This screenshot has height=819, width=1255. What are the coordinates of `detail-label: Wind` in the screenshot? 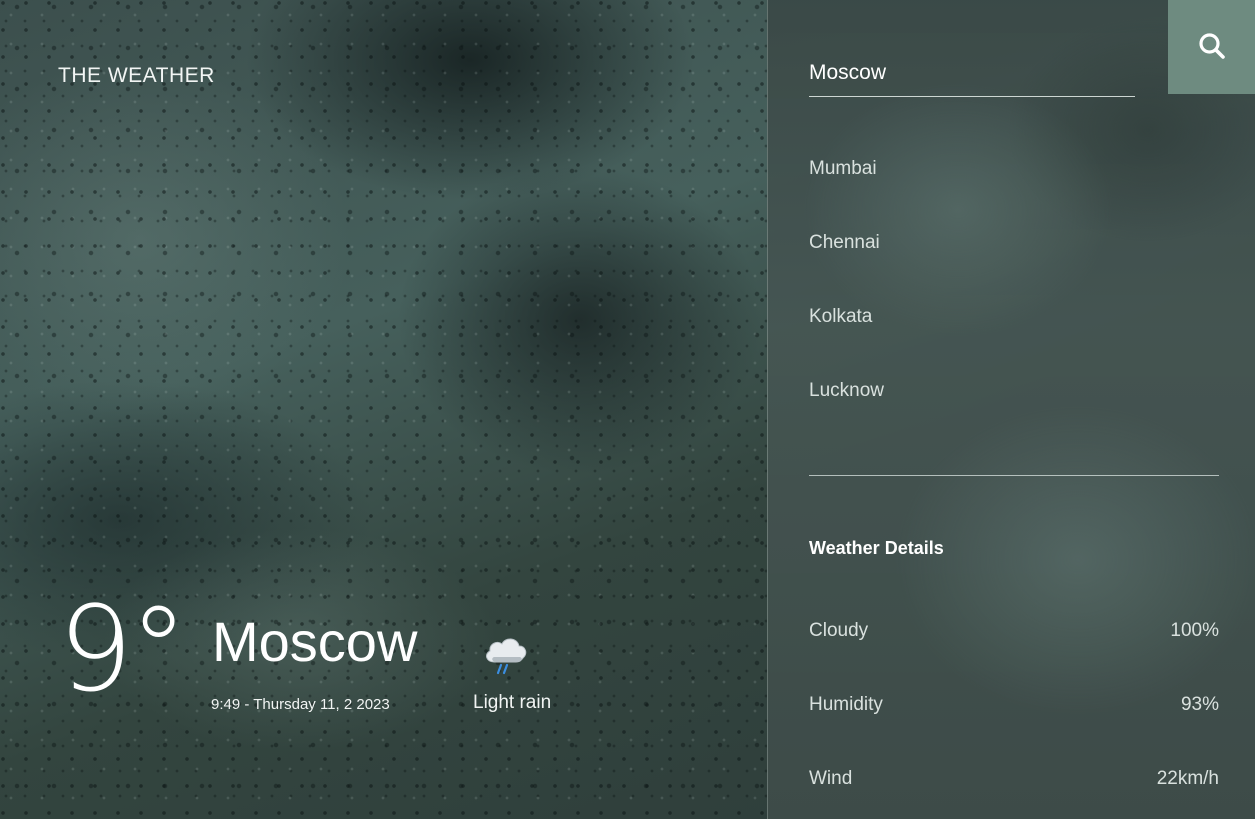 It's located at (831, 778).